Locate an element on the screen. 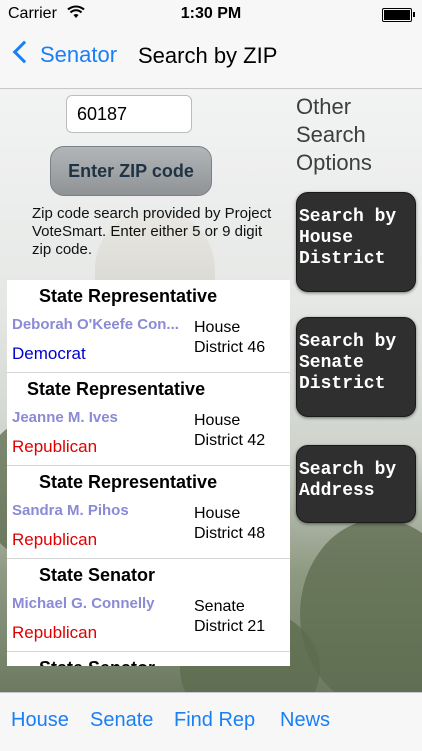 The image size is (422, 751). search-senate-district-button: Search by Senate District is located at coordinates (356, 367).